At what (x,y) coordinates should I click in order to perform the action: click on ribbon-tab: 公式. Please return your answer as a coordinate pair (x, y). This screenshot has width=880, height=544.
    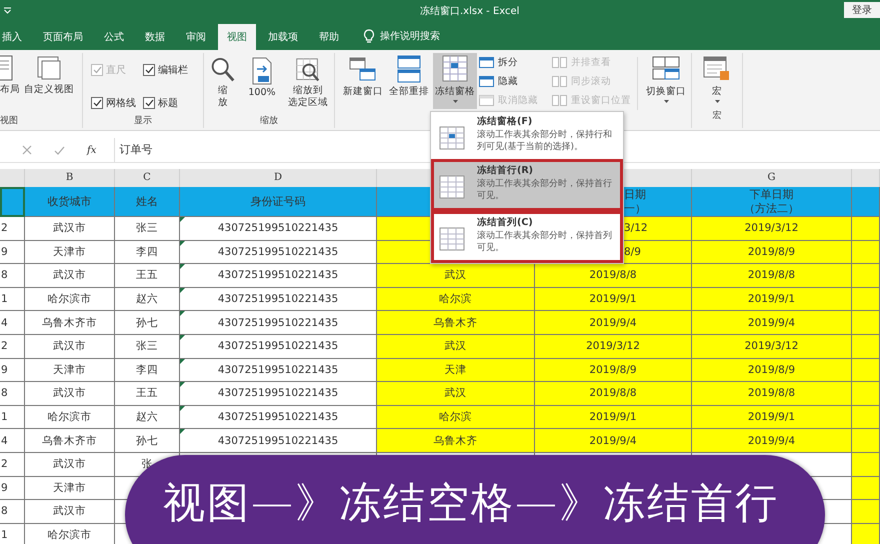
    Looking at the image, I should click on (114, 37).